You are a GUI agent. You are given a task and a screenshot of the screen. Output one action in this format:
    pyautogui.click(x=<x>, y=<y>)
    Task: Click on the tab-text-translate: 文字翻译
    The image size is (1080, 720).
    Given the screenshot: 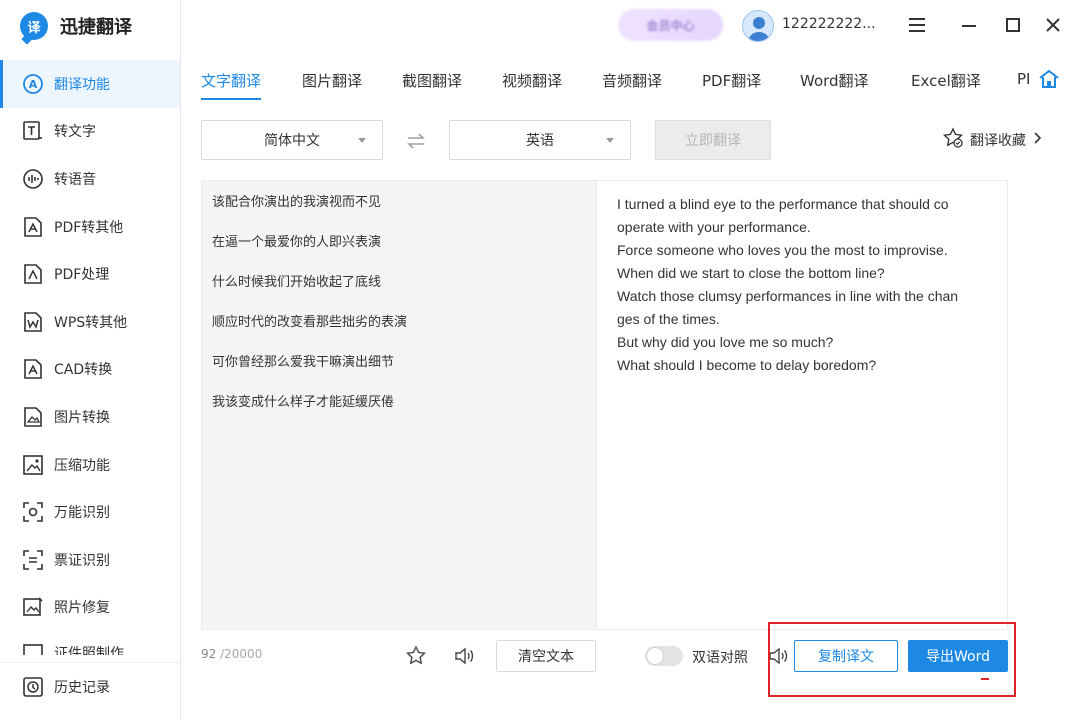 What is the action you would take?
    pyautogui.click(x=231, y=80)
    